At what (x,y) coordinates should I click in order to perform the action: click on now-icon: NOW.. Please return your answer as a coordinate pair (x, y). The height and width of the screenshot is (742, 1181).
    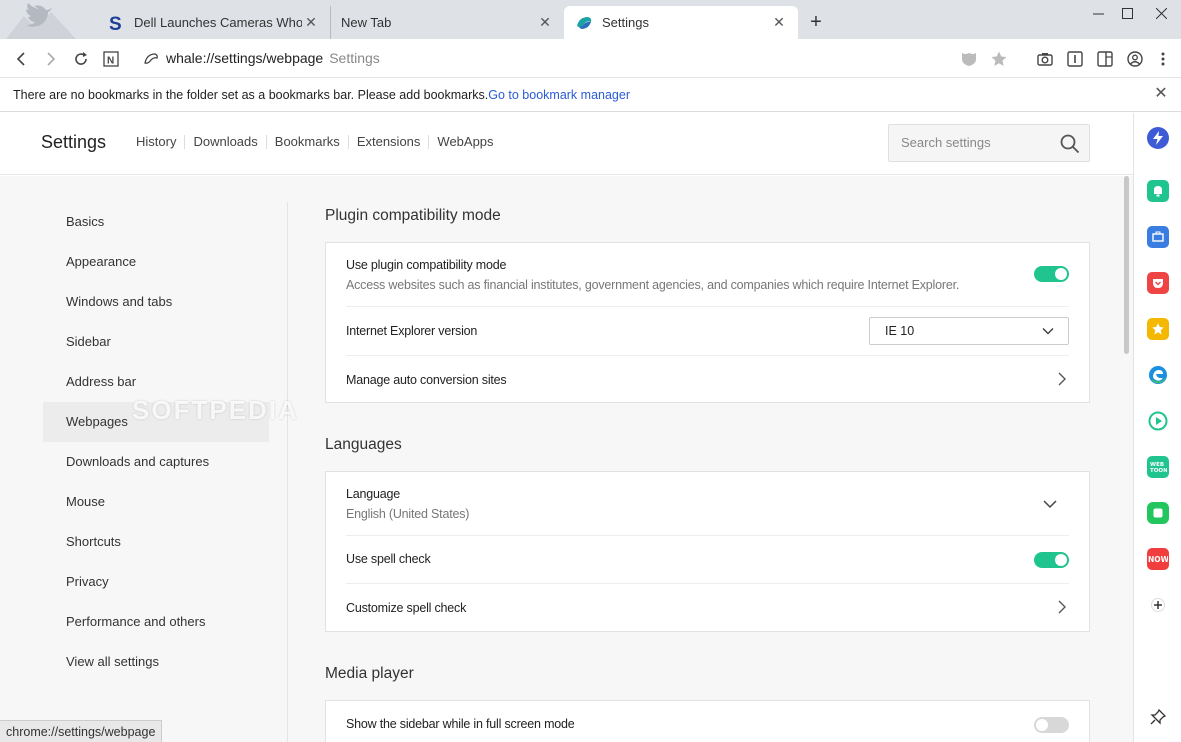
    Looking at the image, I should click on (1158, 559).